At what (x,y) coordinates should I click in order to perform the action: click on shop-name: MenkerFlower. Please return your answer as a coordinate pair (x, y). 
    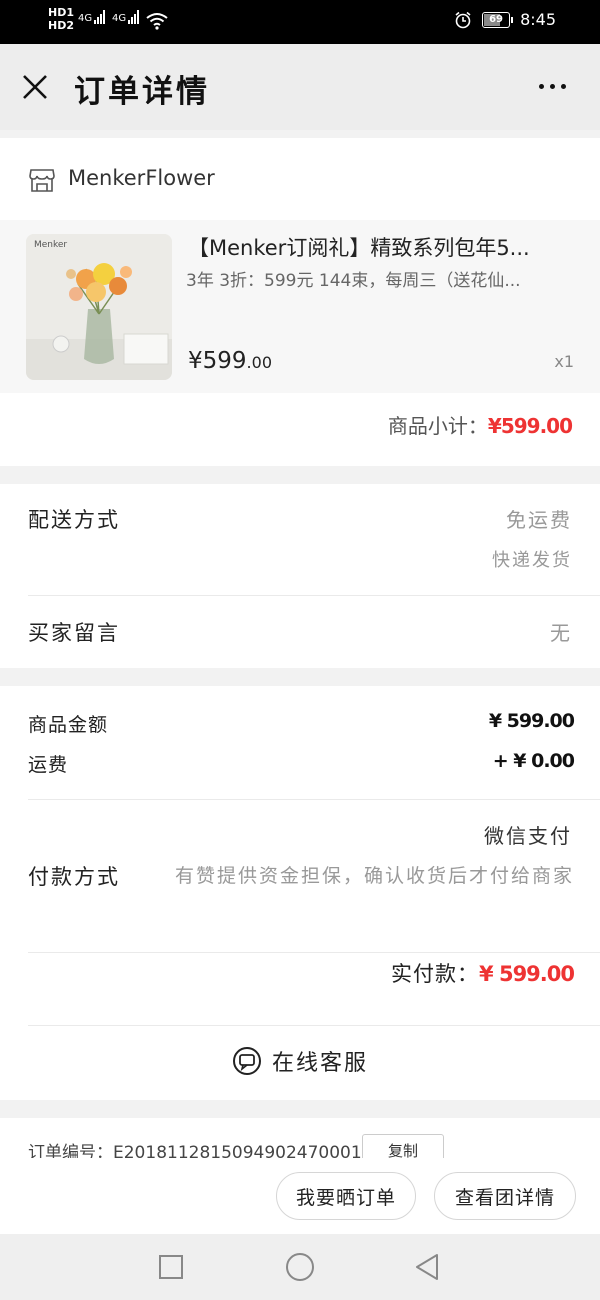
    Looking at the image, I should click on (141, 178).